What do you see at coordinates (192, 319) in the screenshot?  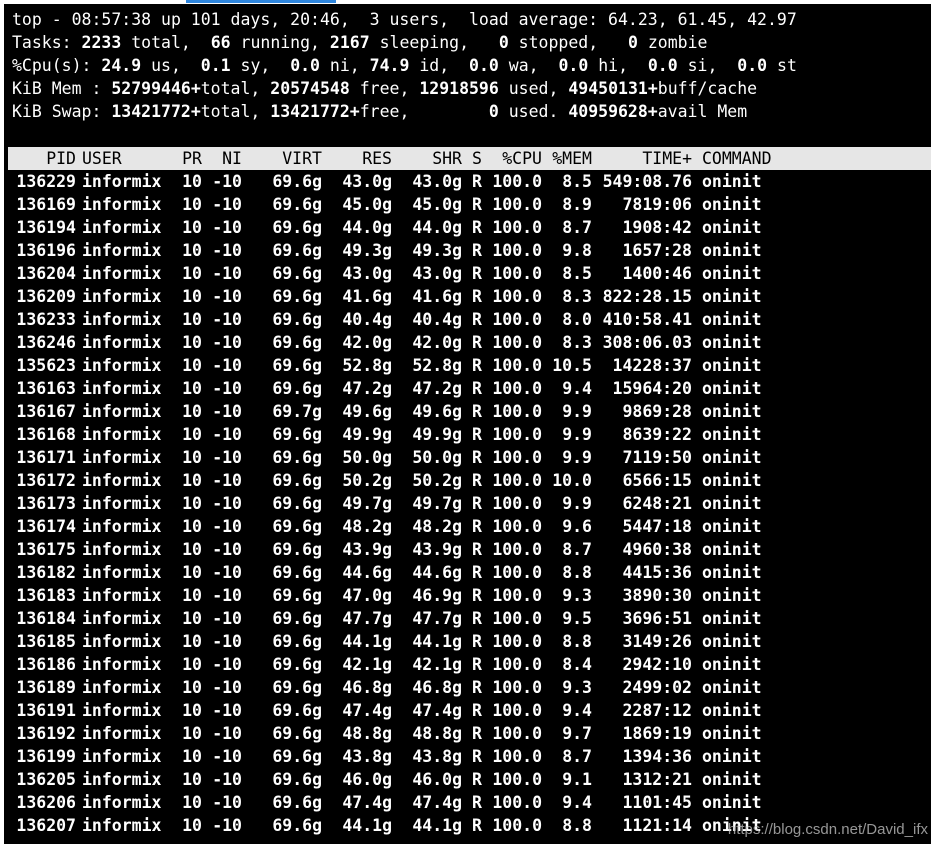 I see `cell-pr: 10` at bounding box center [192, 319].